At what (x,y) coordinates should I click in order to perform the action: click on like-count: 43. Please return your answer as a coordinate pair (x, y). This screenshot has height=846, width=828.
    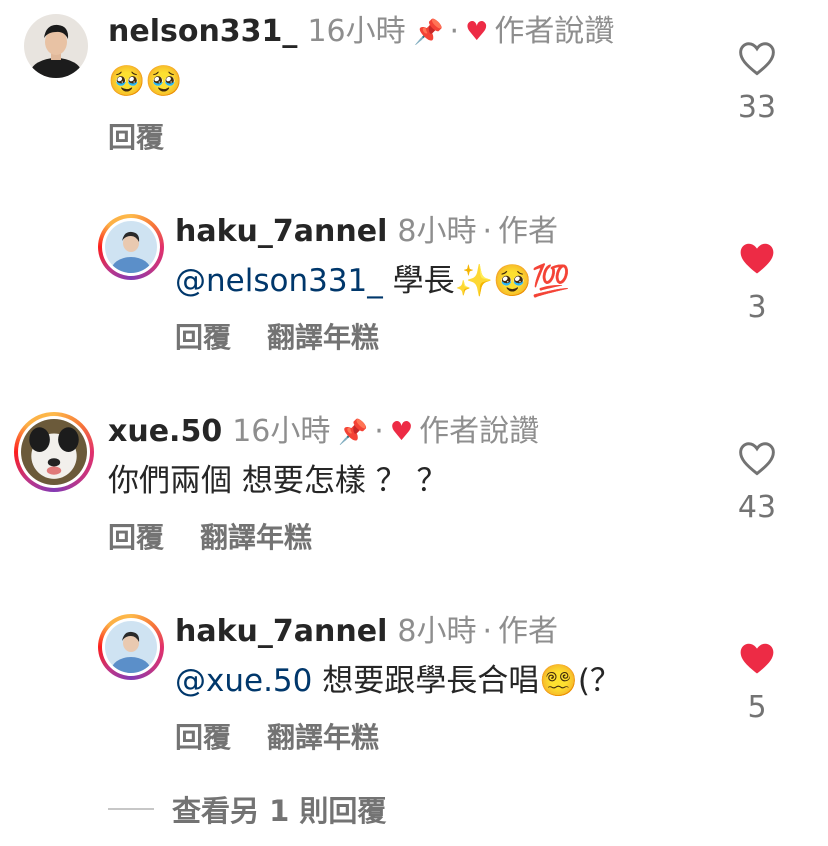
    Looking at the image, I should click on (757, 507).